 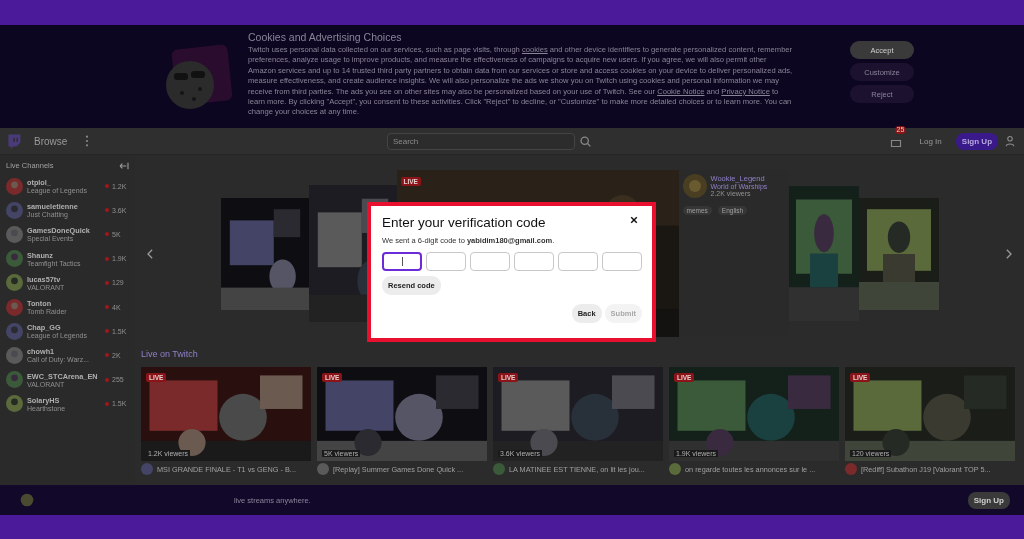 What do you see at coordinates (585, 141) in the screenshot?
I see `search-icon` at bounding box center [585, 141].